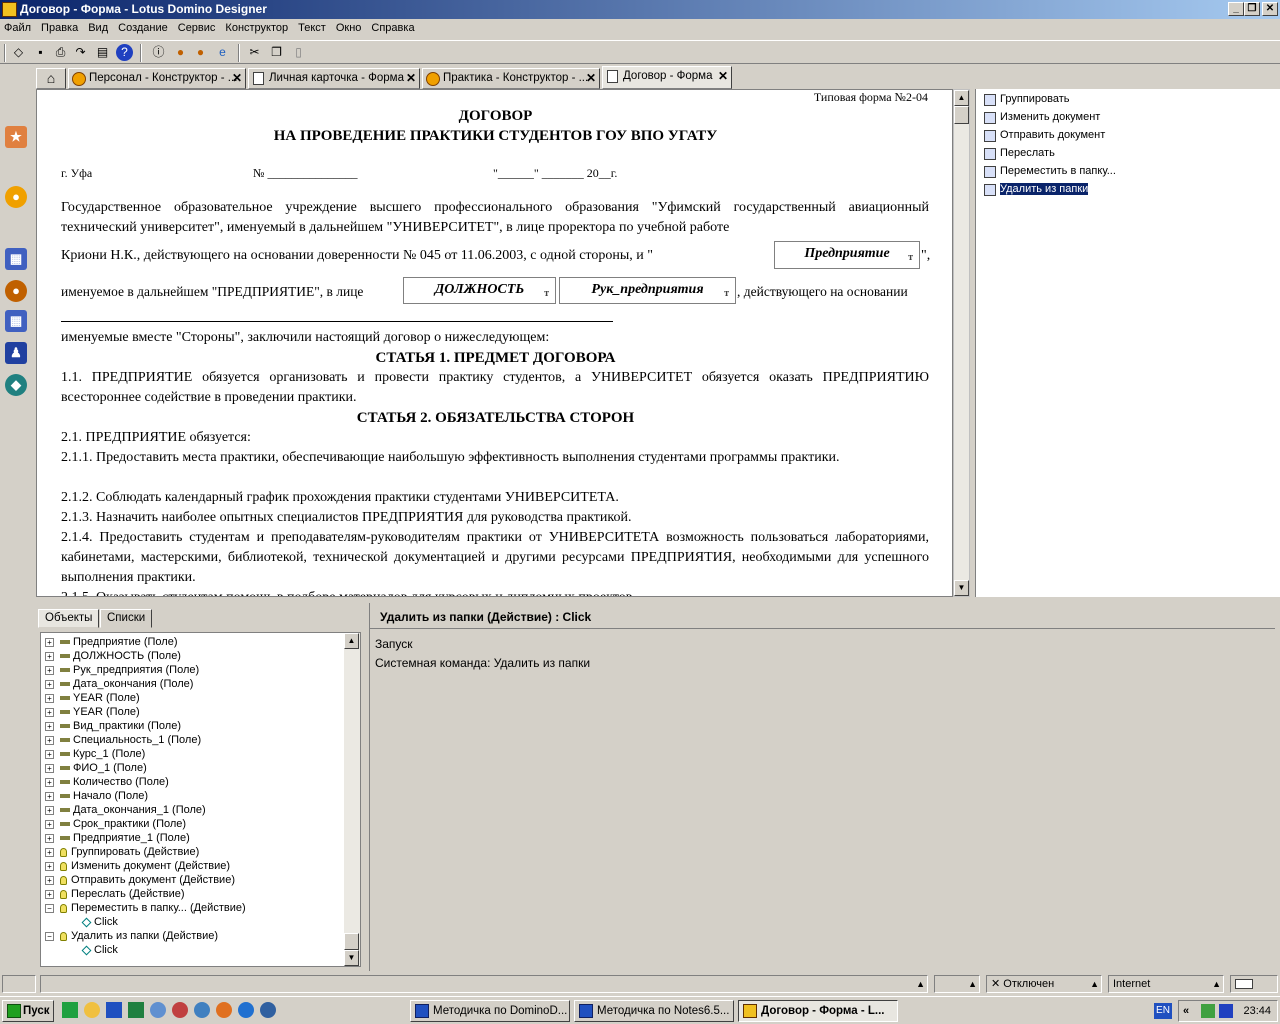 The height and width of the screenshot is (1024, 1280). I want to click on bookmarks-icon: ★, so click(16, 137).